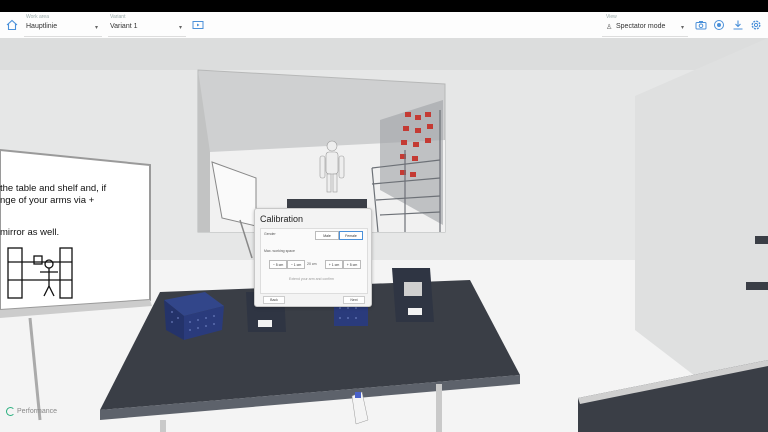  Describe the element at coordinates (311, 279) in the screenshot. I see `calibration-hint: Extend your arm and confirm` at that location.